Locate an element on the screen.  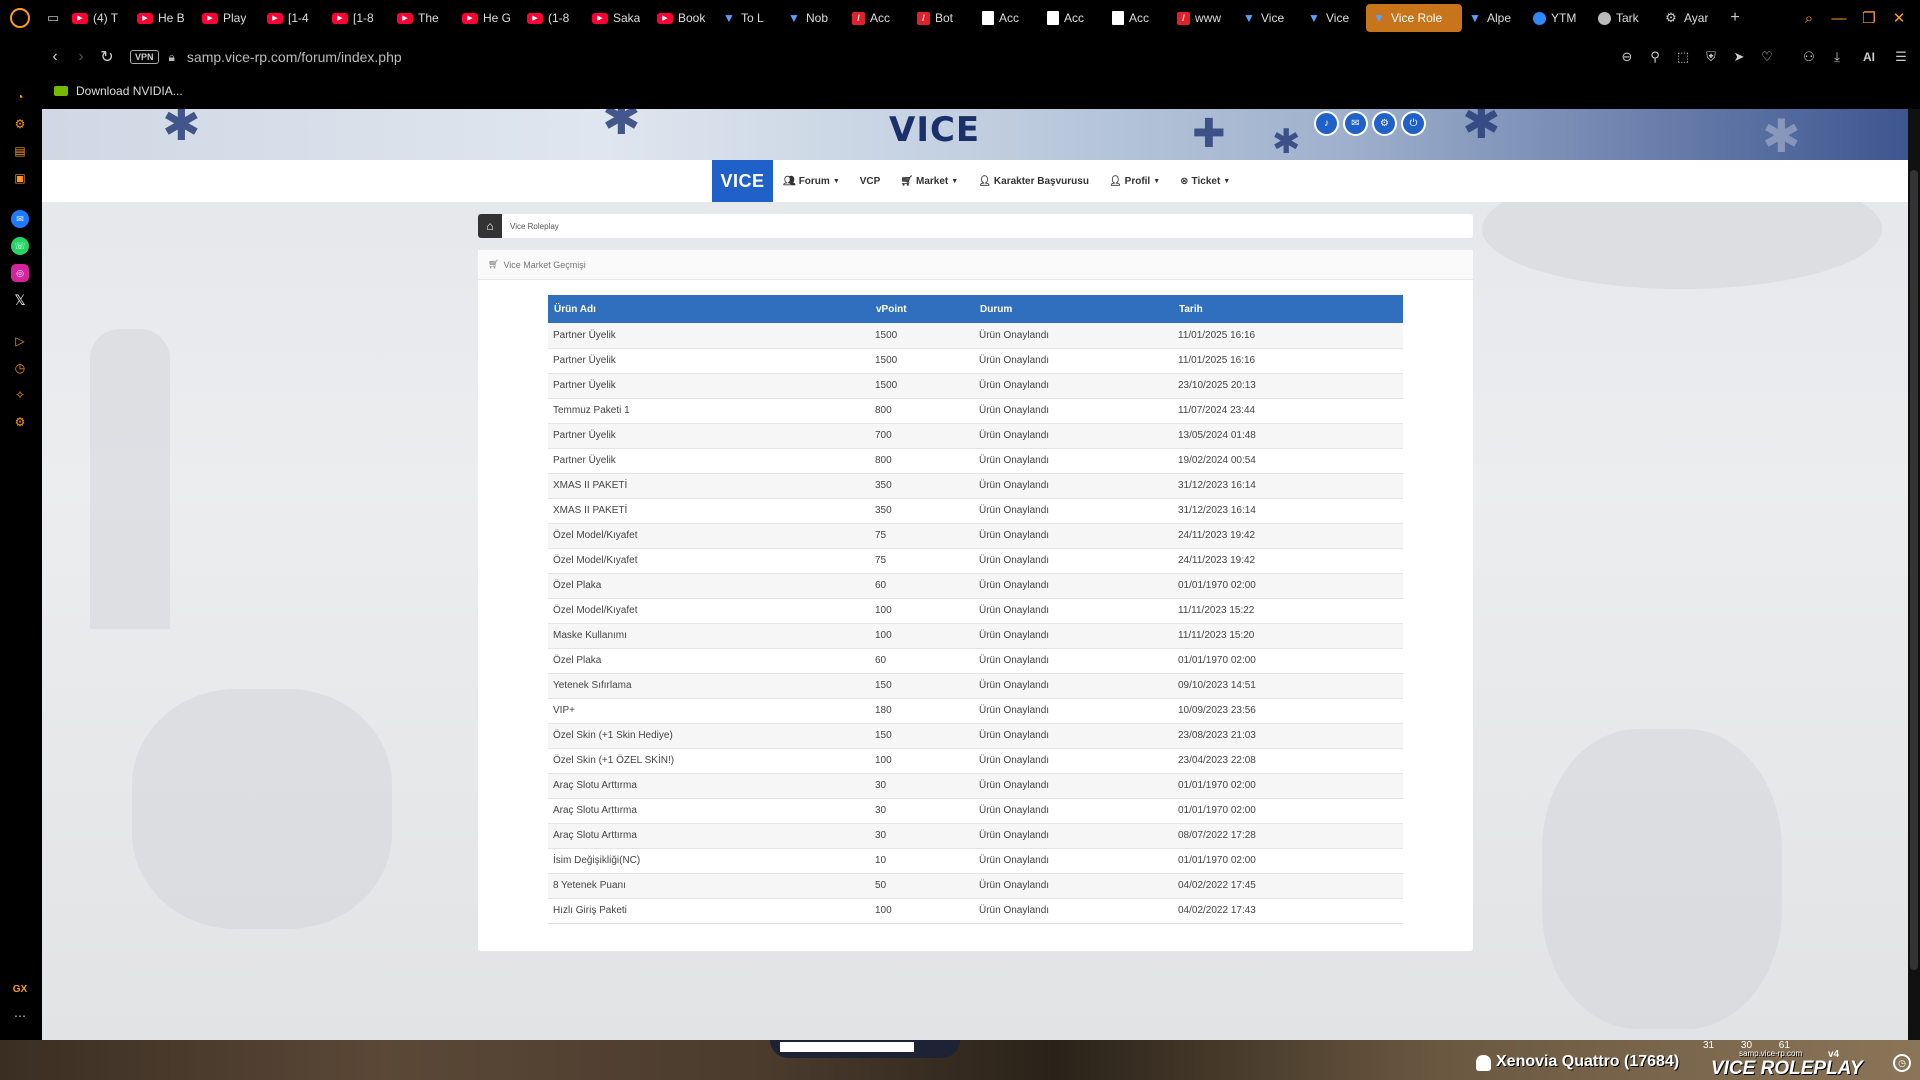
nav-item-karakter-ba-vurusu: 👤︎ Karakter Başvurusu is located at coordinates (1033, 181).